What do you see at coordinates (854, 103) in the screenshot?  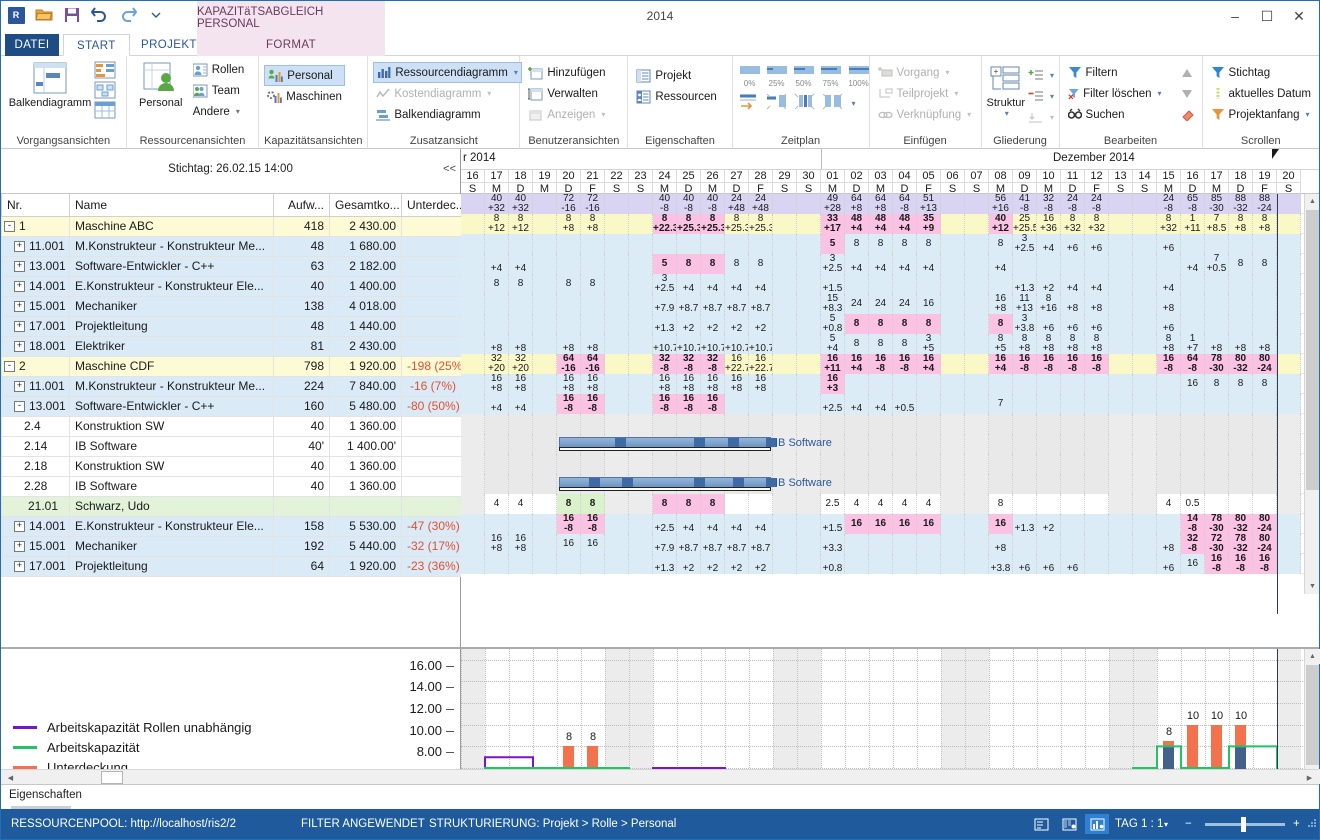 I see `chevron-down-icon: ▾` at bounding box center [854, 103].